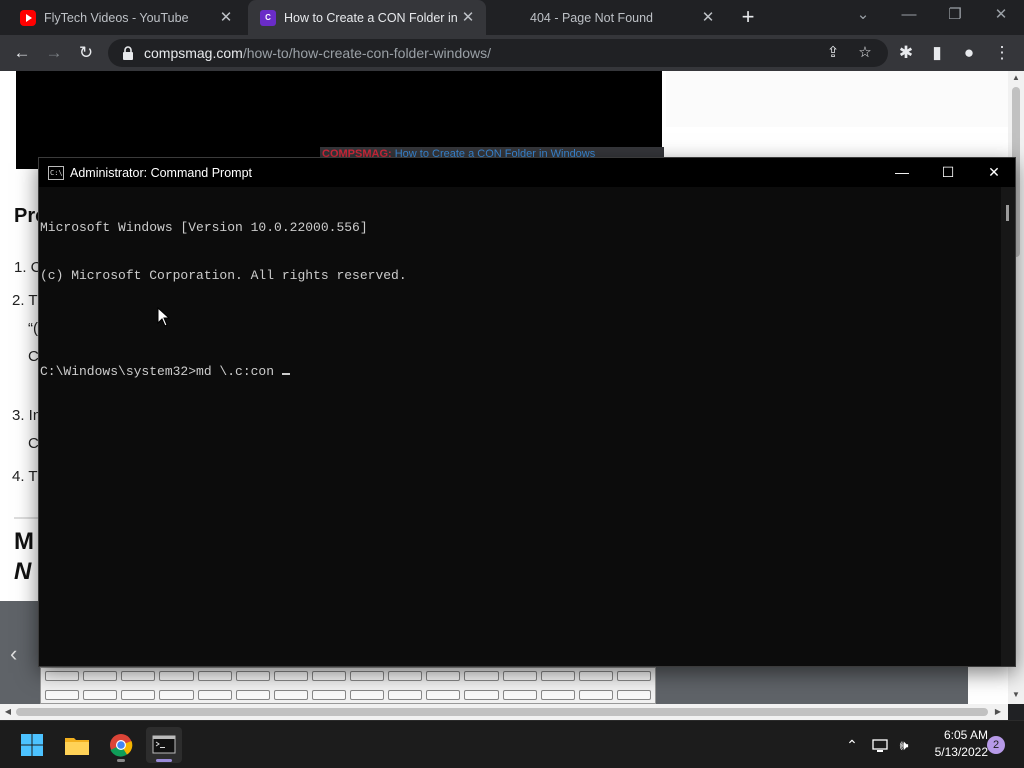 The height and width of the screenshot is (768, 1024). Describe the element at coordinates (285, 374) in the screenshot. I see `text-cursor` at that location.